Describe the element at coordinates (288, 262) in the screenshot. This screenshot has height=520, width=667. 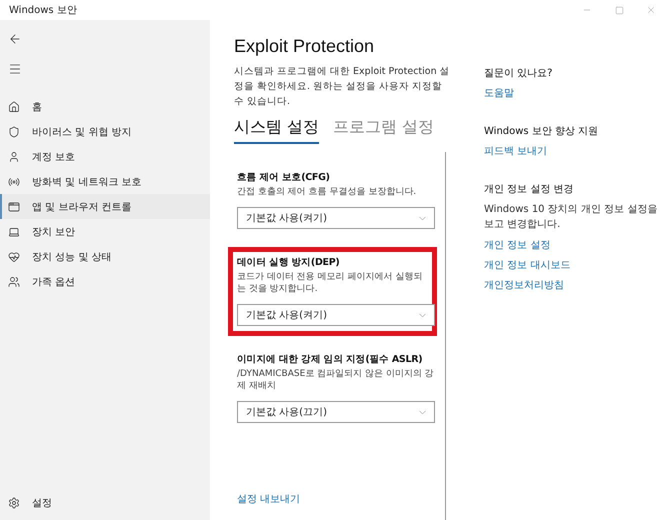
I see `setting-title: 데이터 실행 방지(DEP)` at that location.